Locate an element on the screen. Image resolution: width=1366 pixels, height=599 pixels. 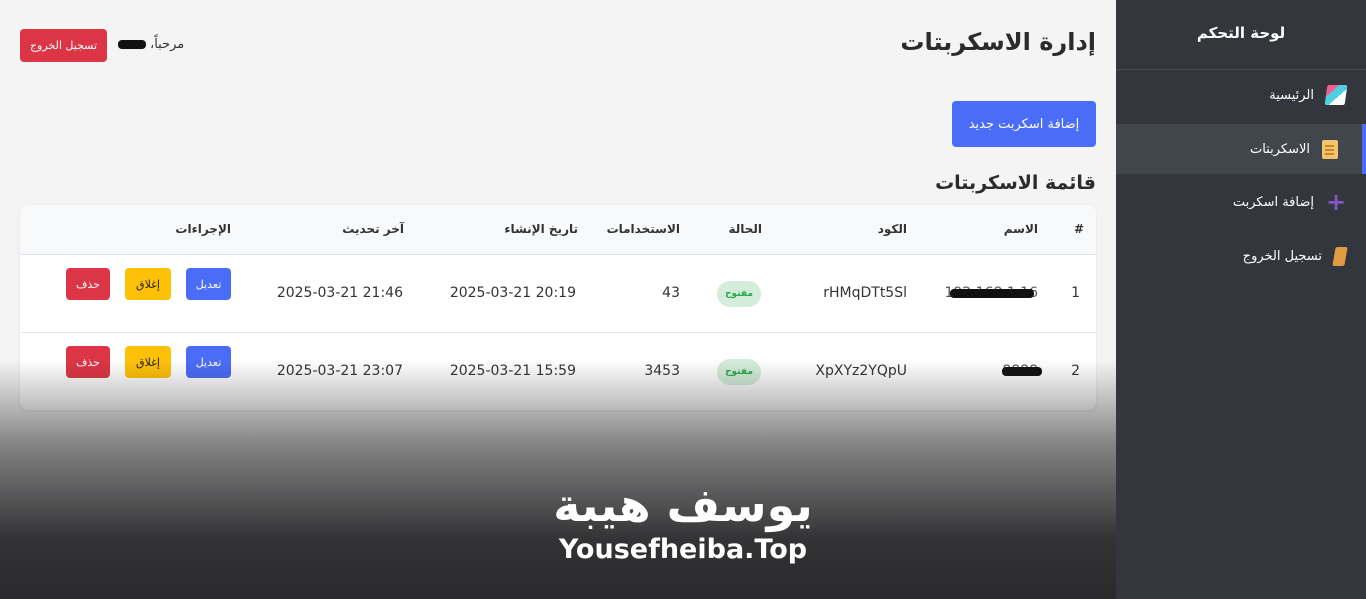
header-index: # is located at coordinates (1078, 229).